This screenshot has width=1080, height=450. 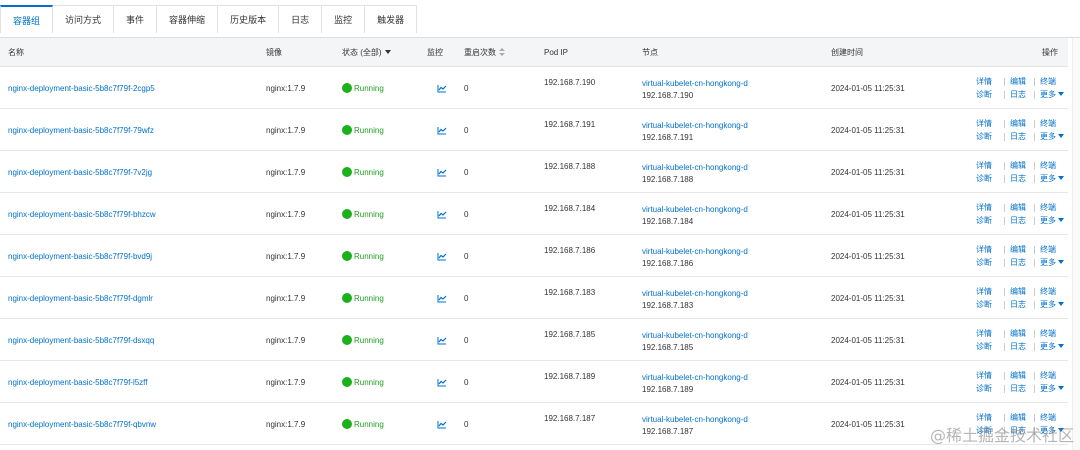 What do you see at coordinates (80, 172) in the screenshot?
I see `pod-name-link: nginx-deployment-basic-5b8c7f79f-7v2jg` at bounding box center [80, 172].